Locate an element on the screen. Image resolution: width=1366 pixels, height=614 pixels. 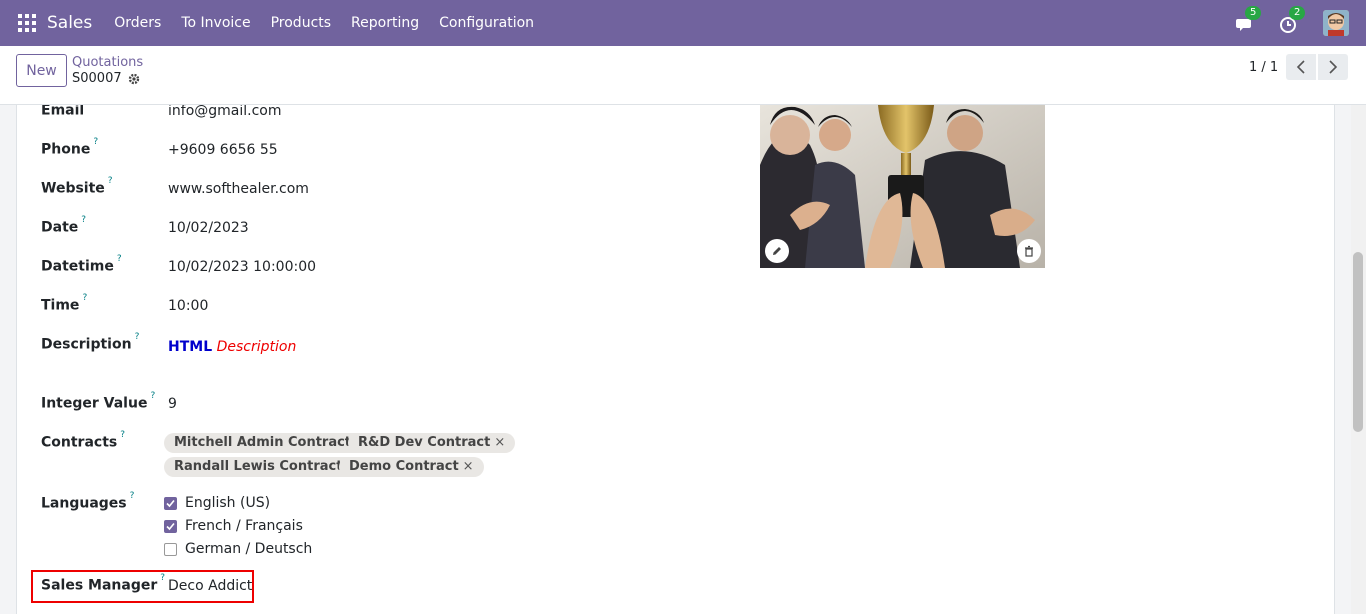
datetime-help-icon: ? is located at coordinates (119, 259).